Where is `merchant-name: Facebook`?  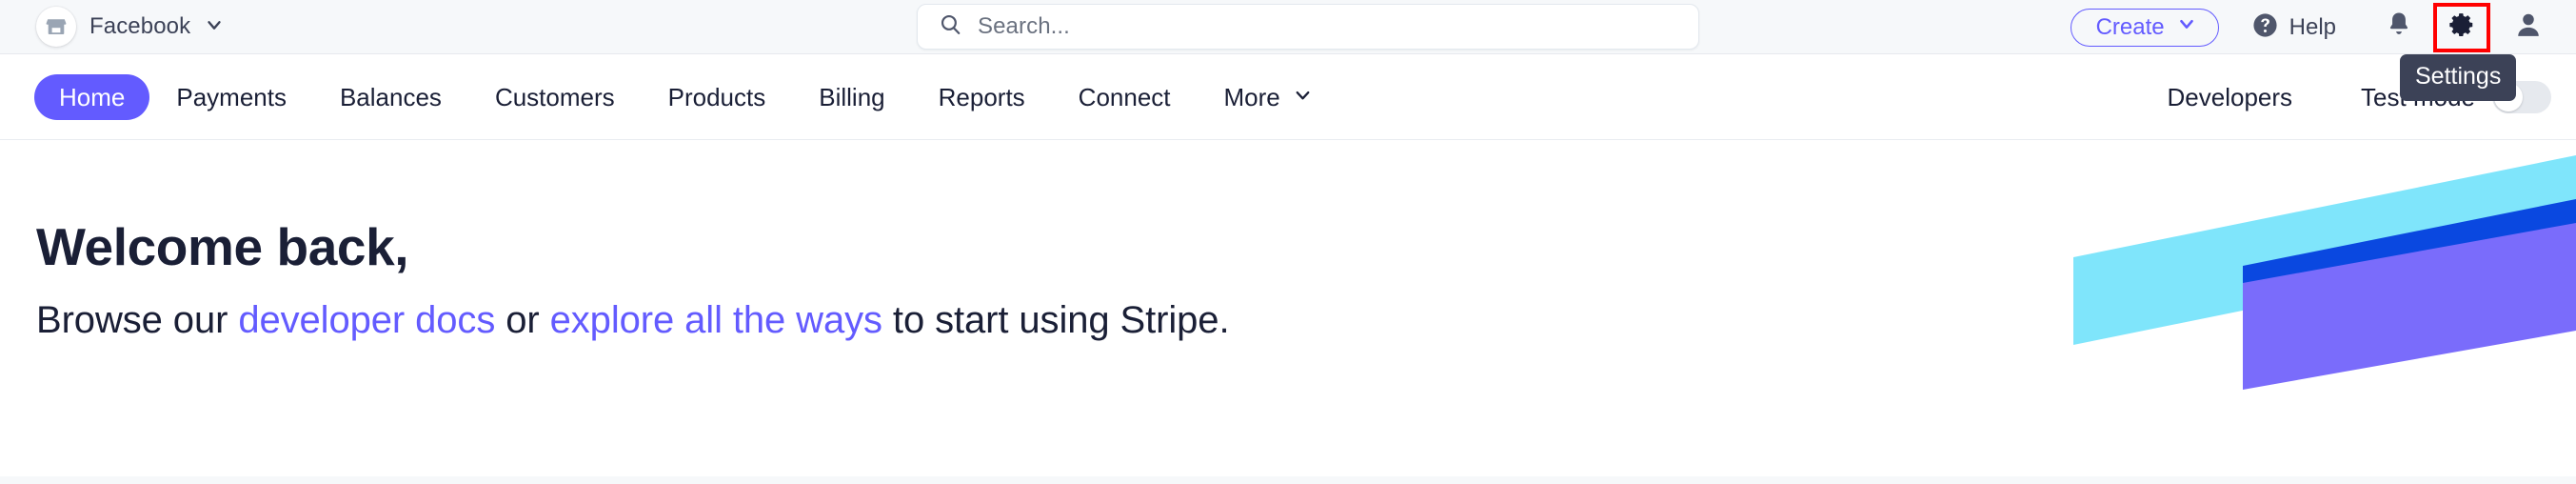 merchant-name: Facebook is located at coordinates (140, 26).